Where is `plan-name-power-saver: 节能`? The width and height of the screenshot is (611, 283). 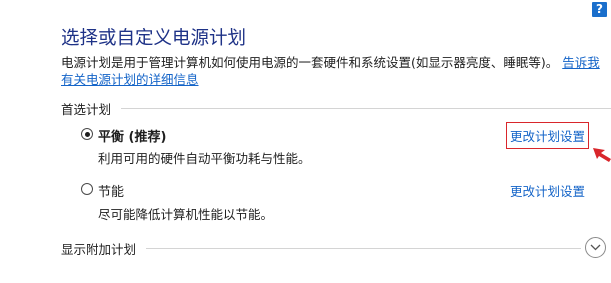 plan-name-power-saver: 节能 is located at coordinates (111, 190).